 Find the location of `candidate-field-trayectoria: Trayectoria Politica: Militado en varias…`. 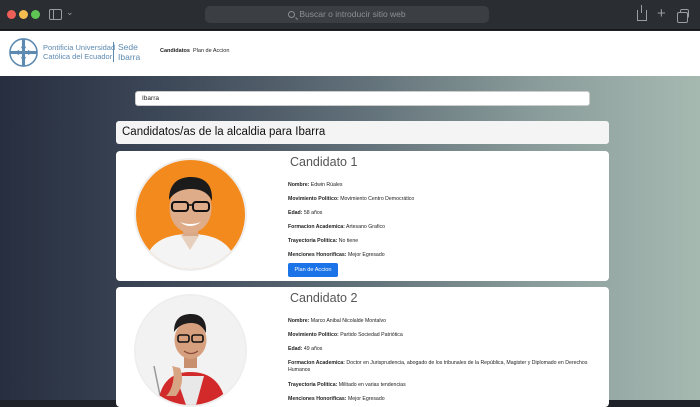

candidate-field-trayectoria: Trayectoria Politica: Militado en varias… is located at coordinates (438, 385).